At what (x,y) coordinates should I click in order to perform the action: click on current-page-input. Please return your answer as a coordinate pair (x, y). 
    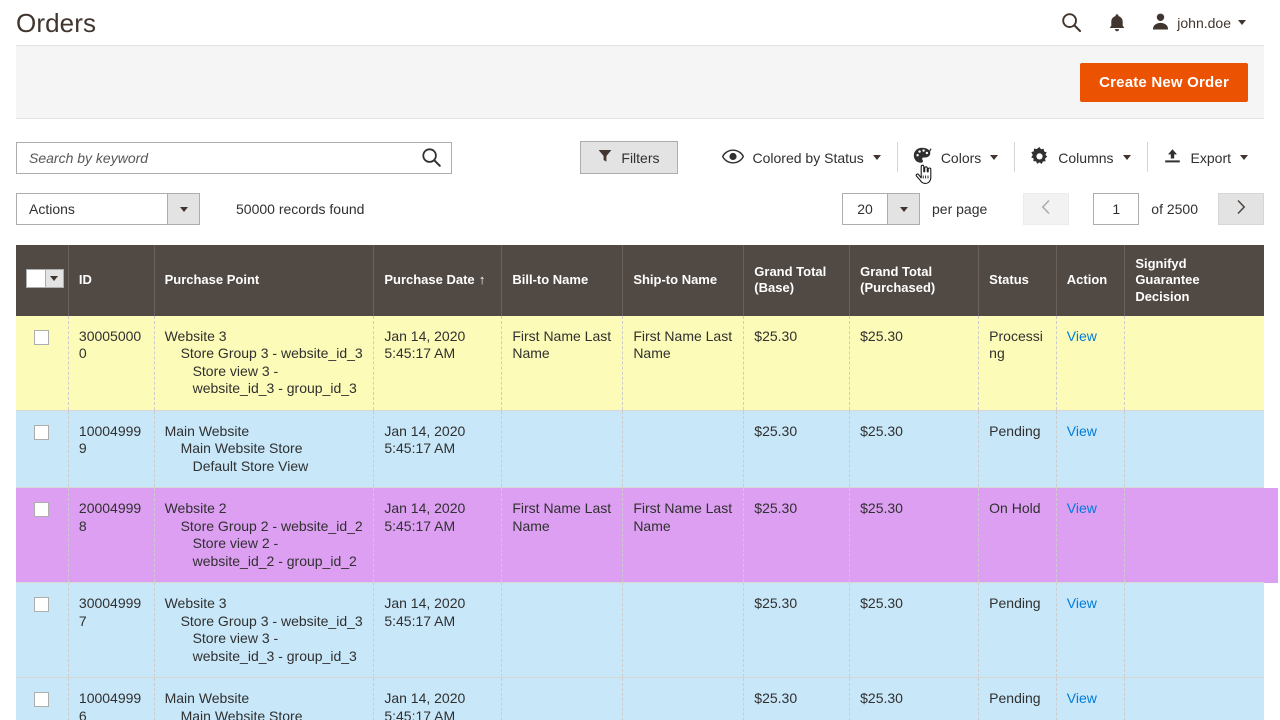
    Looking at the image, I should click on (1116, 209).